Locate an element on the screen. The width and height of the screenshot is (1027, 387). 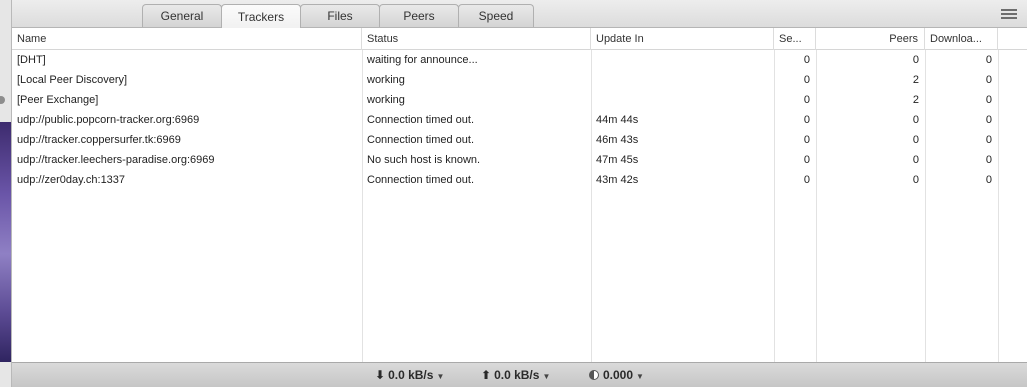
background-artwork is located at coordinates (5, 242).